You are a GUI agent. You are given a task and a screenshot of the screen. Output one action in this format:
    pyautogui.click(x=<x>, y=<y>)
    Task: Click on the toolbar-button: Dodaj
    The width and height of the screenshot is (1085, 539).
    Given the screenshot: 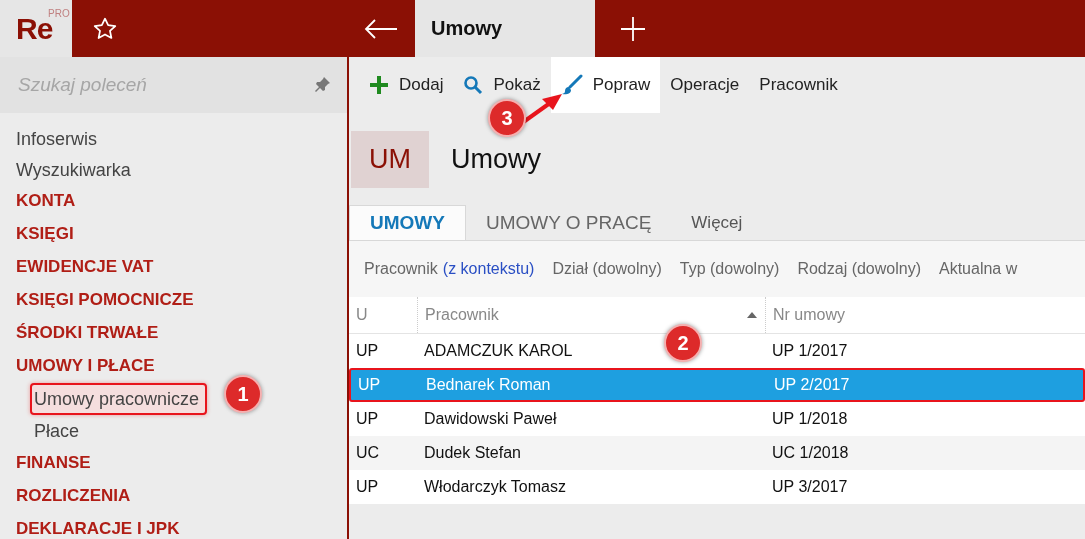 What is the action you would take?
    pyautogui.click(x=406, y=85)
    